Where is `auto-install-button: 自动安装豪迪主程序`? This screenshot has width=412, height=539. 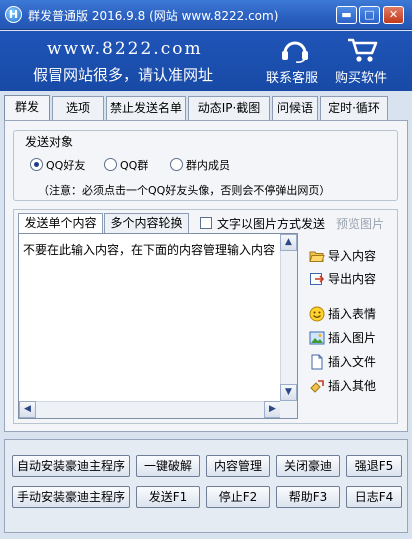
auto-install-button: 自动安装豪迪主程序 is located at coordinates (71, 466).